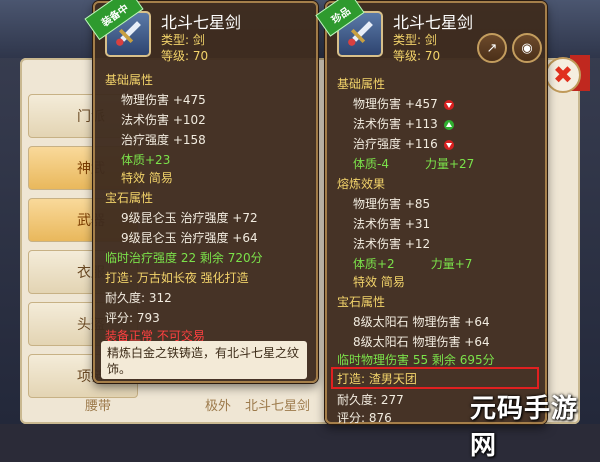  Describe the element at coordinates (177, 278) in the screenshot. I see `forge-line: 打造: 万古如长夜 强化打造` at that location.